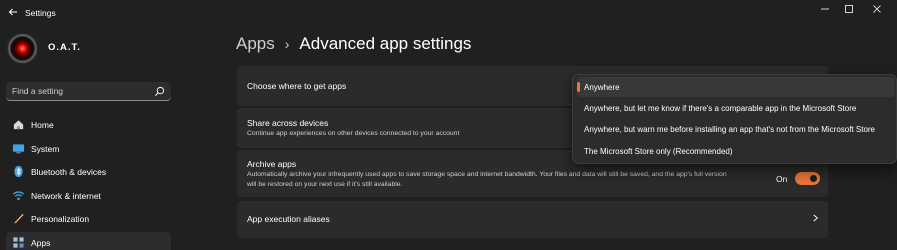 The image size is (897, 250). What do you see at coordinates (18, 171) in the screenshot?
I see `bluetooth-icon` at bounding box center [18, 171].